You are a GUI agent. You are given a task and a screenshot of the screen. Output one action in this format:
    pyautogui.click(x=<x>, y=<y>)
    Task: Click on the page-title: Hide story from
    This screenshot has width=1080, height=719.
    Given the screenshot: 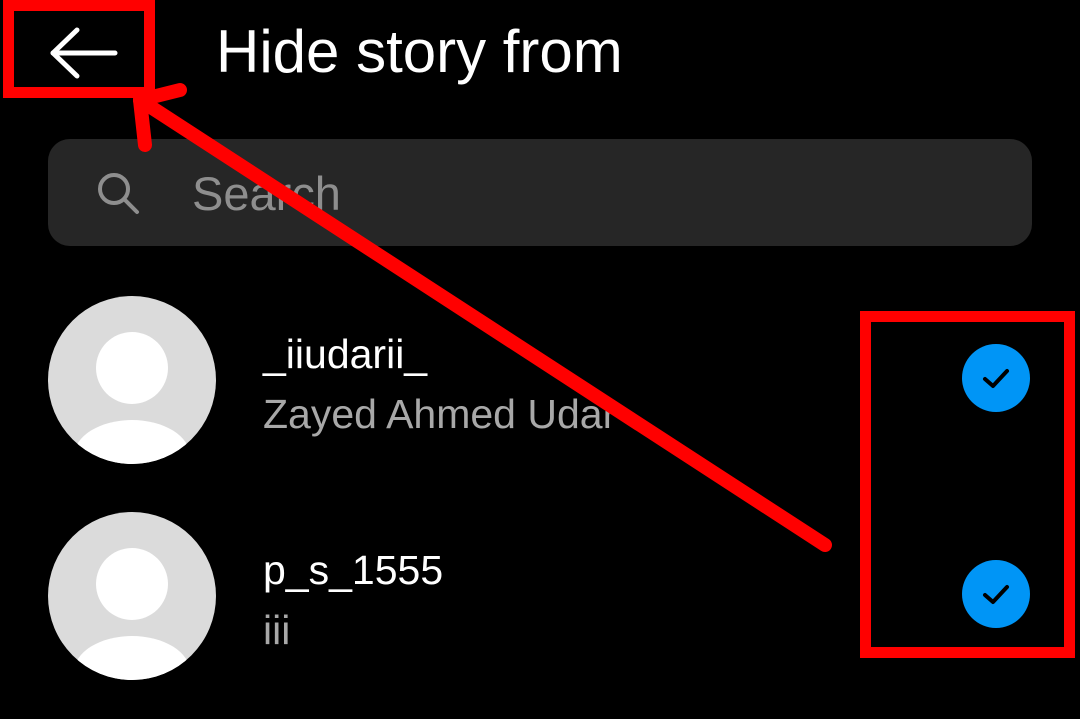 What is the action you would take?
    pyautogui.click(x=419, y=51)
    